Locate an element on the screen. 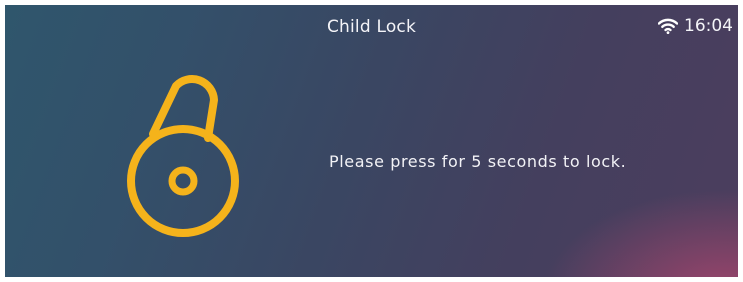 The height and width of the screenshot is (282, 743). status-bar: 16:04 is located at coordinates (695, 26).